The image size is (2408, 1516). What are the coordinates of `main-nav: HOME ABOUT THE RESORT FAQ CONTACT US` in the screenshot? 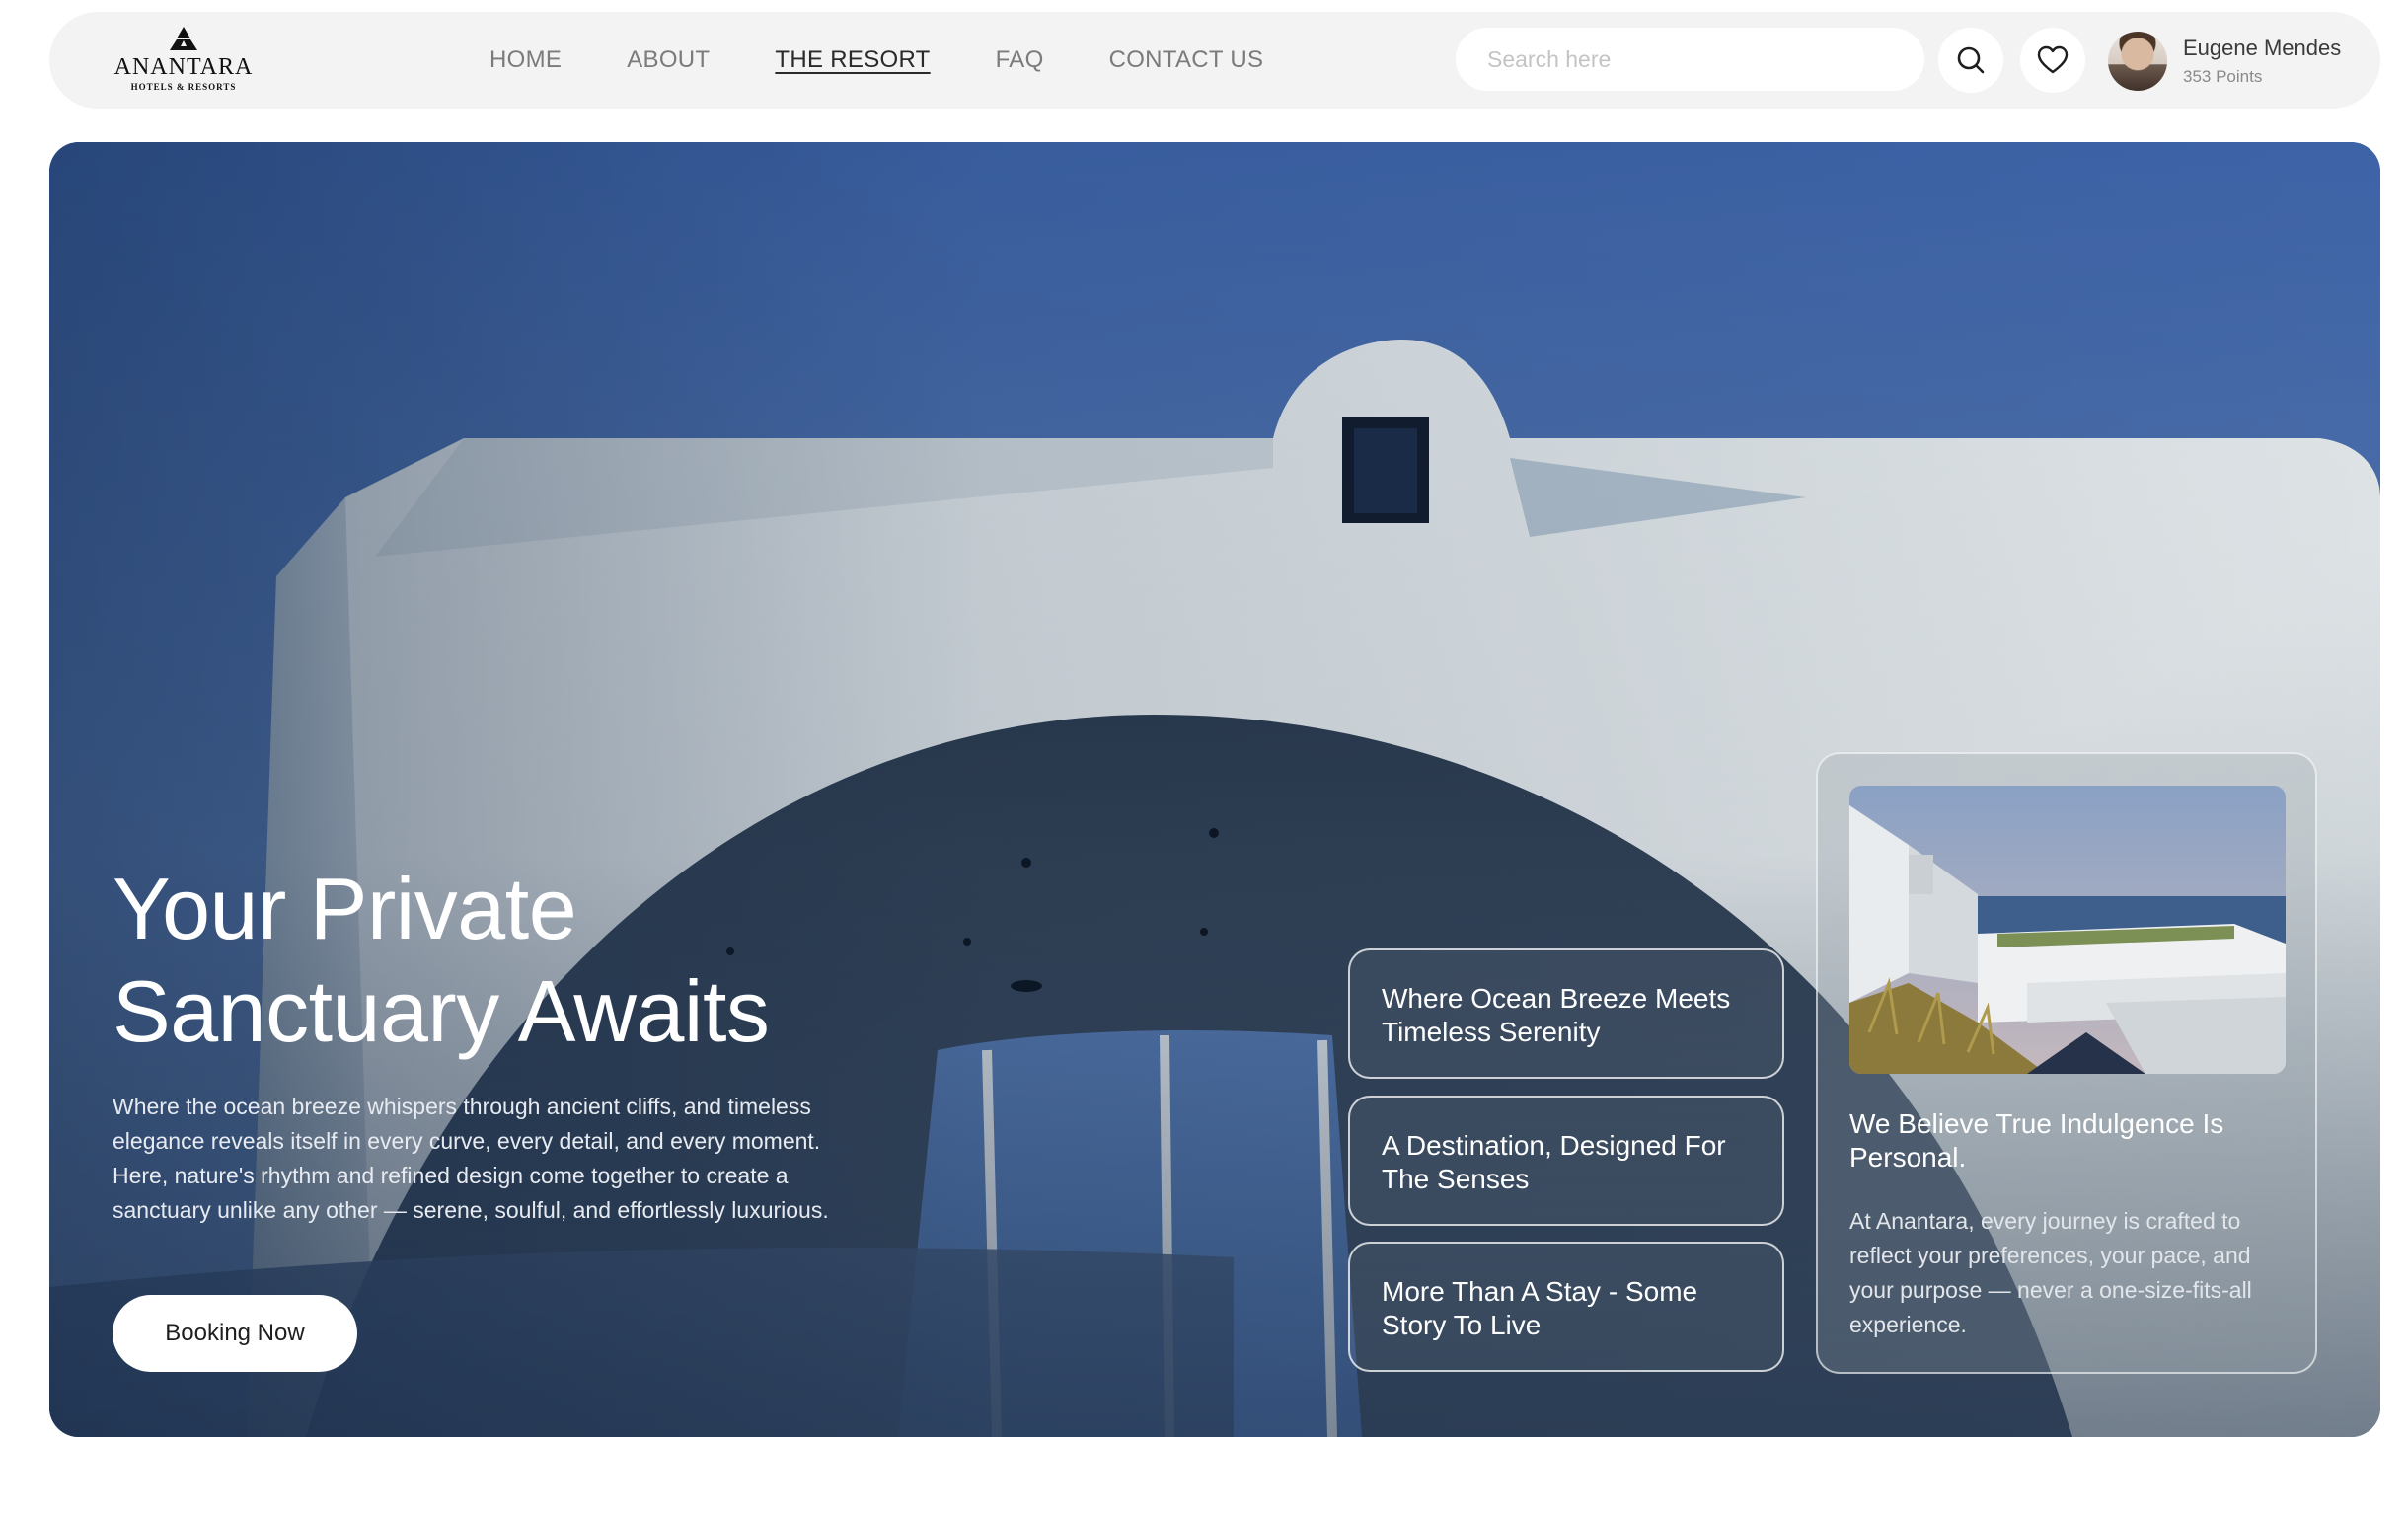 It's located at (909, 60).